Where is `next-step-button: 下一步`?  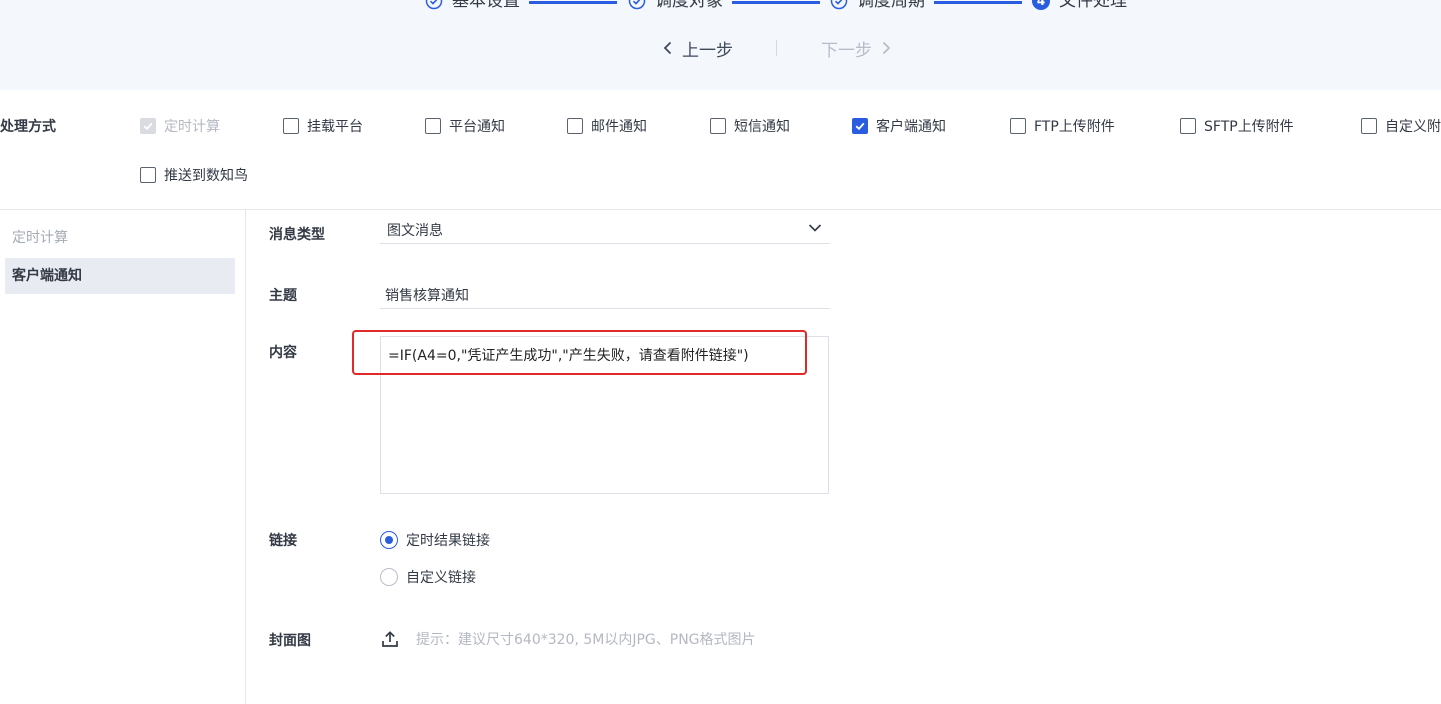 next-step-button: 下一步 is located at coordinates (856, 48).